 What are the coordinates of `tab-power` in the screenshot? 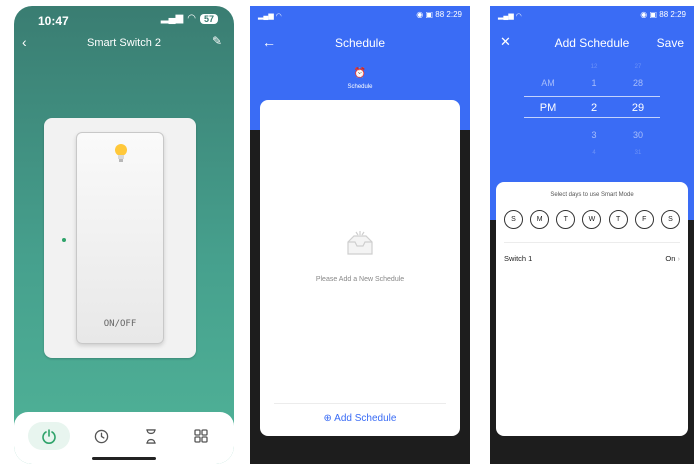 It's located at (49, 436).